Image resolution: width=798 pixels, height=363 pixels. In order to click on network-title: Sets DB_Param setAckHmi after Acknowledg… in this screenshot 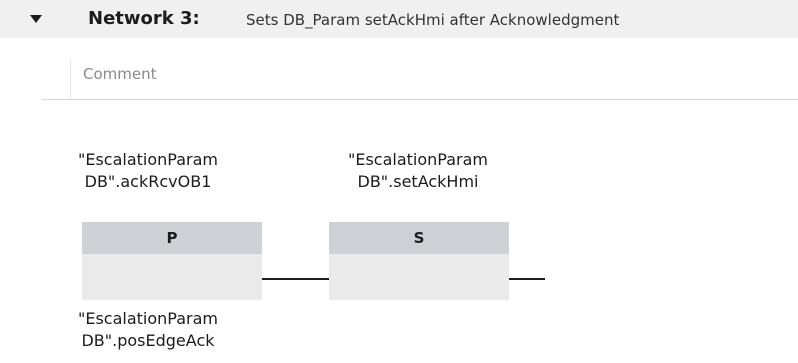, I will do `click(432, 20)`.